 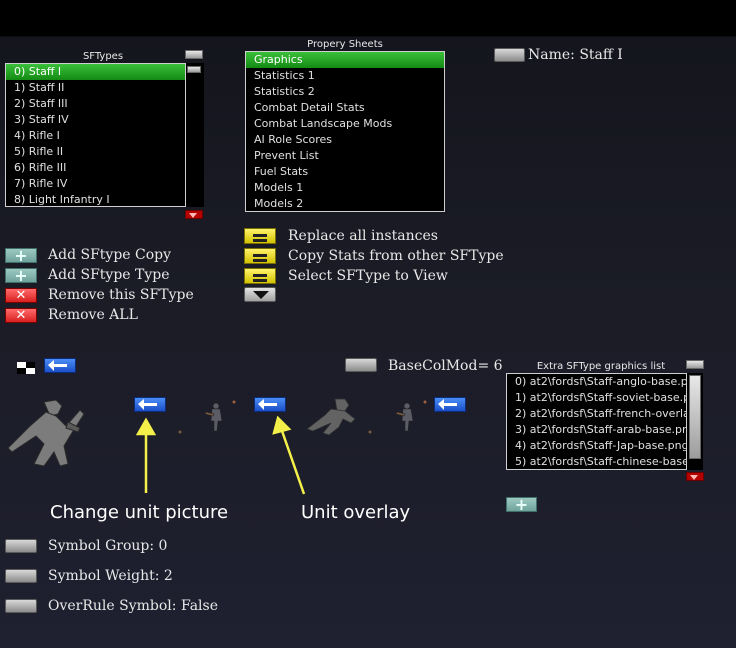 What do you see at coordinates (596, 430) in the screenshot?
I see `list-item: 3) at2\fordsf\Staff-arab-base.png` at bounding box center [596, 430].